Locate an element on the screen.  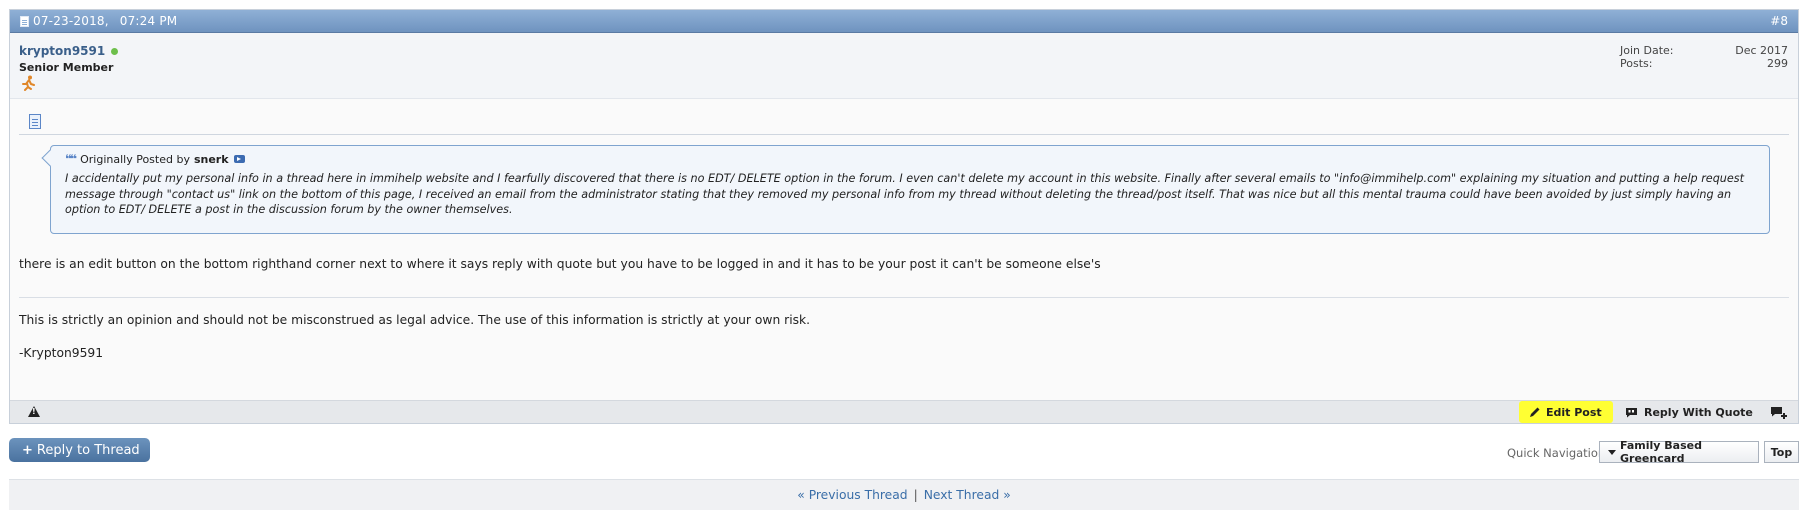
username-link: krypton9591 is located at coordinates (62, 51).